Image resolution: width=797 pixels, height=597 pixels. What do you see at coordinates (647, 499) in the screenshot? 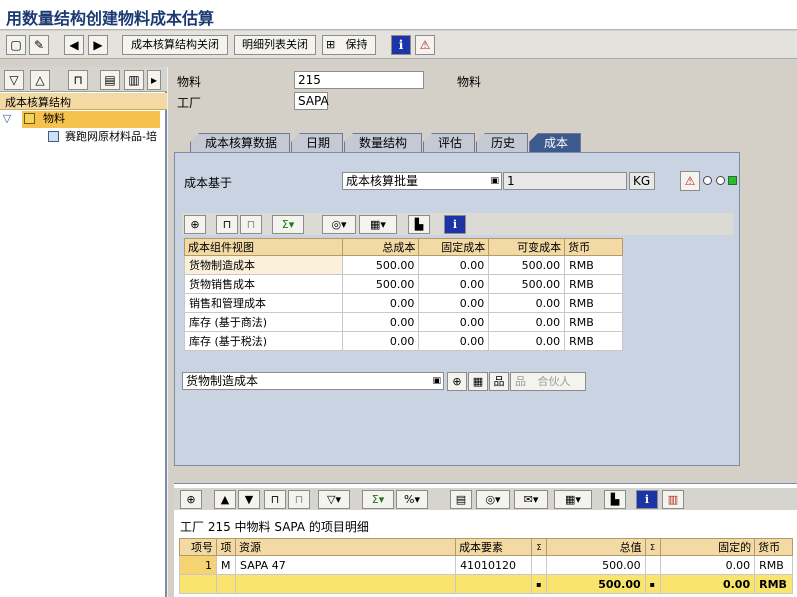
I see `item-info-icon: i` at bounding box center [647, 499].